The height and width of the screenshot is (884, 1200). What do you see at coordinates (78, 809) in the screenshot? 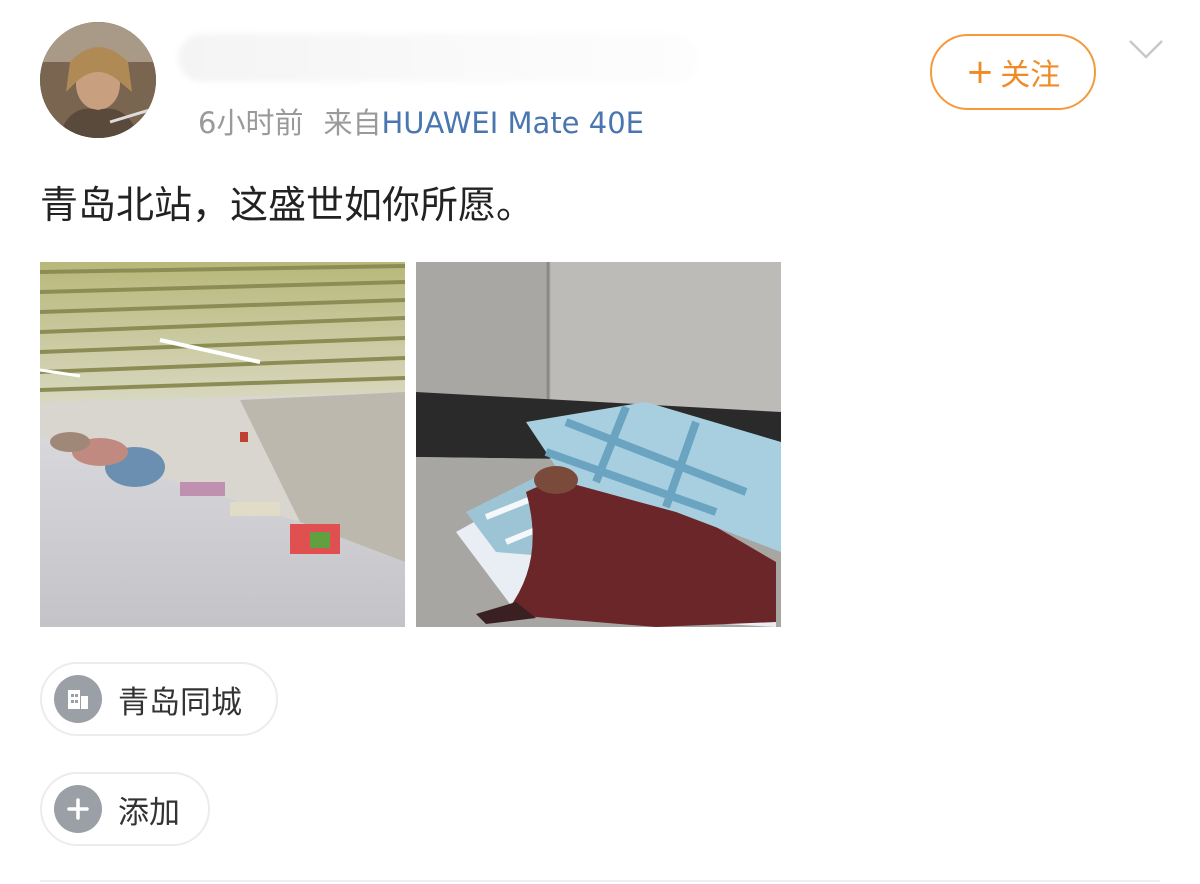
I see `plus-circle-icon` at bounding box center [78, 809].